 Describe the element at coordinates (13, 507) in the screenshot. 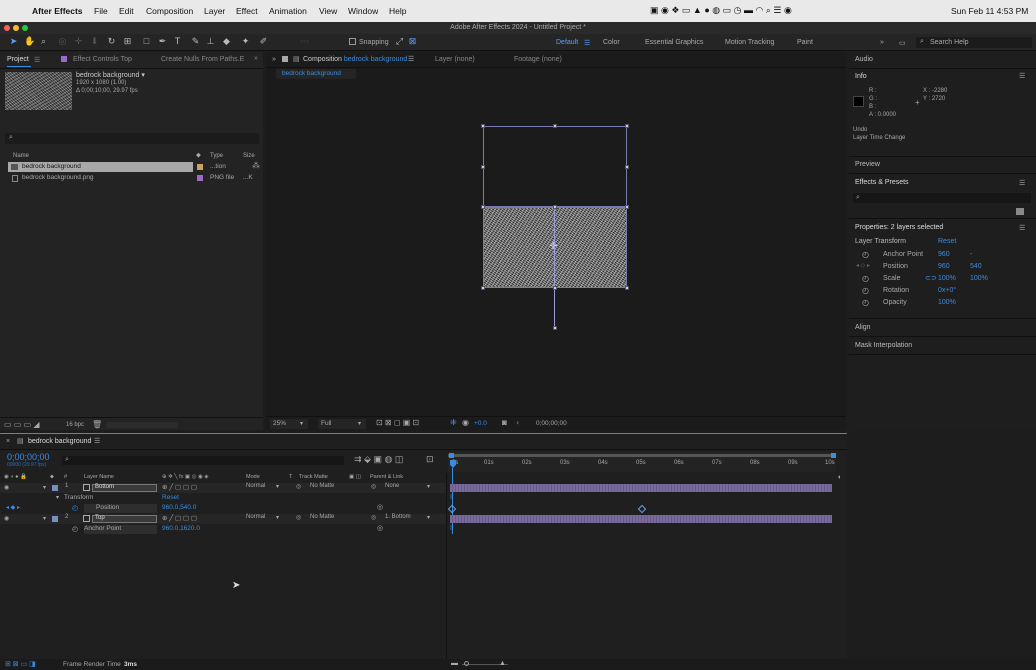

I see `keyframe-nav-icon: ◂ ◆ ▸` at that location.